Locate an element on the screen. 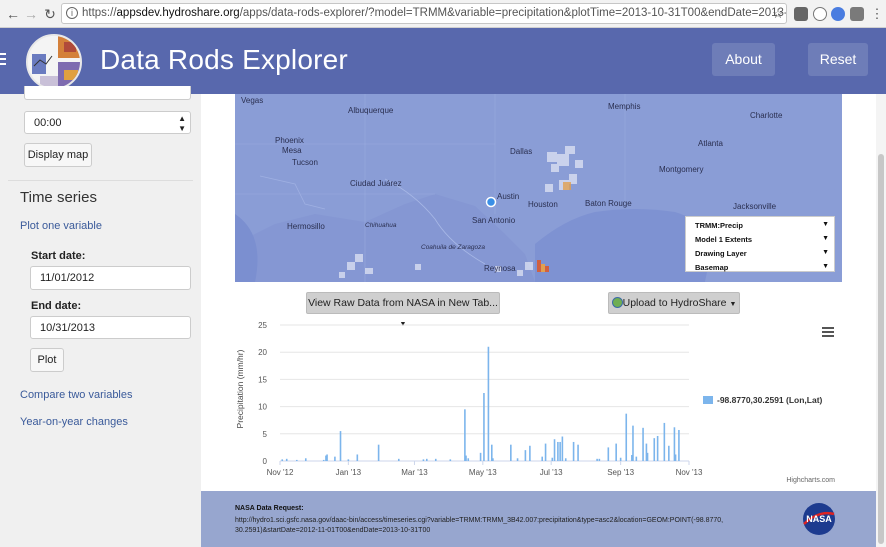 This screenshot has height=547, width=886. legend-swatch is located at coordinates (708, 400).